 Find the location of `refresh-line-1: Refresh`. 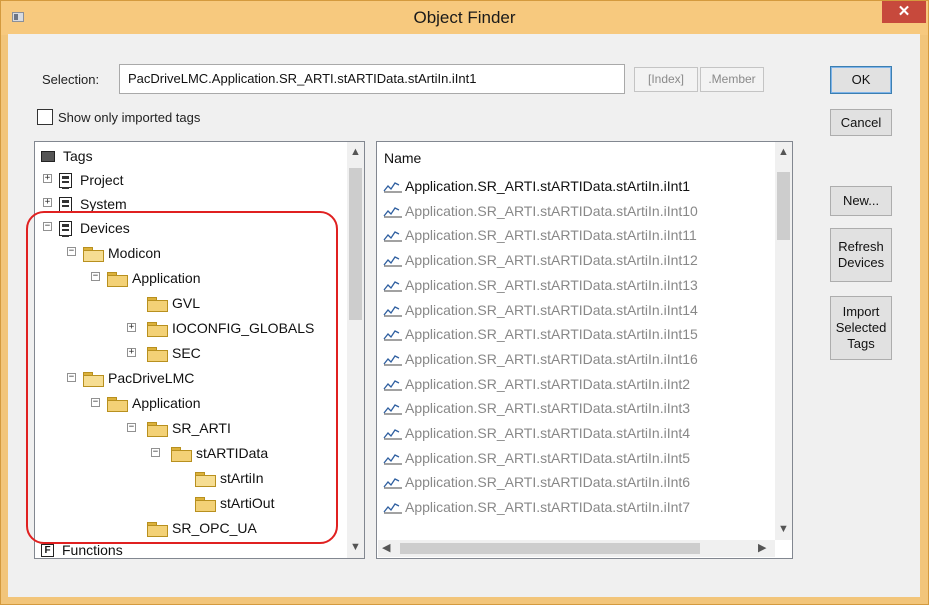

refresh-line-1: Refresh is located at coordinates (861, 246).